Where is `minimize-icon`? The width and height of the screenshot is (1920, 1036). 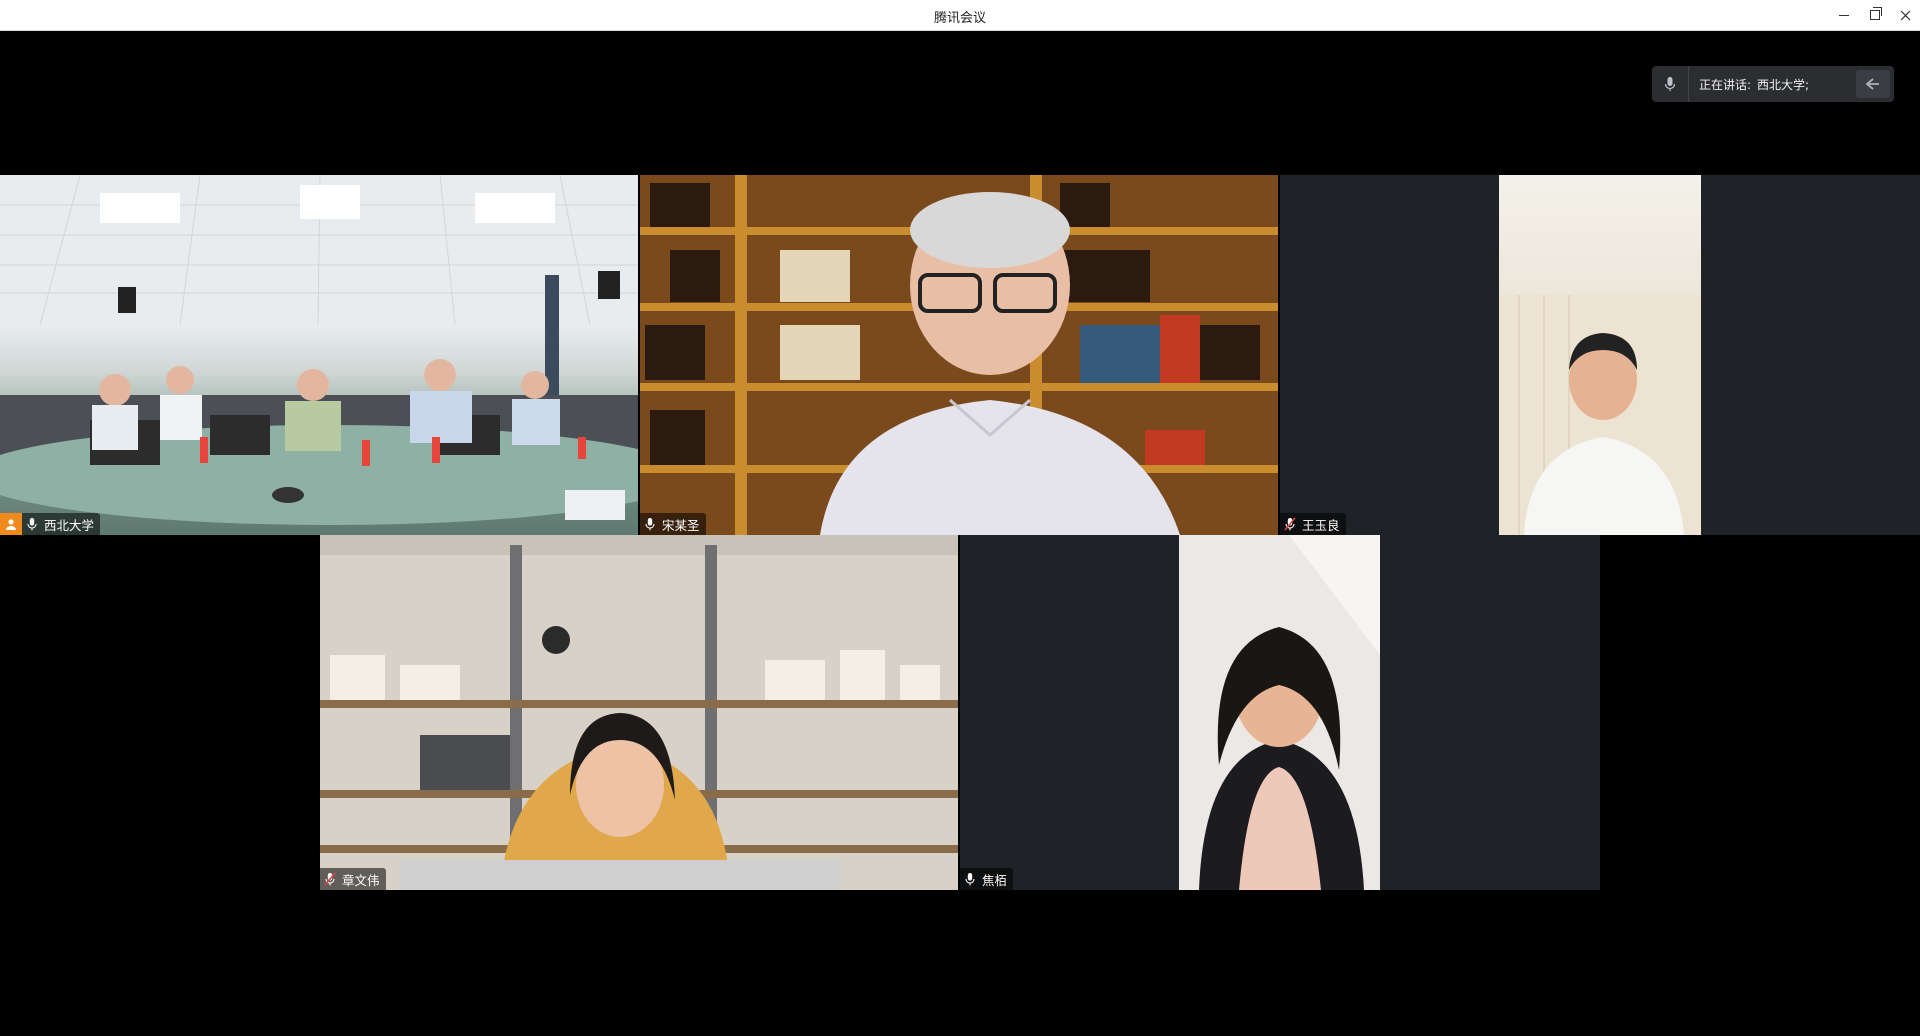
minimize-icon is located at coordinates (1844, 15).